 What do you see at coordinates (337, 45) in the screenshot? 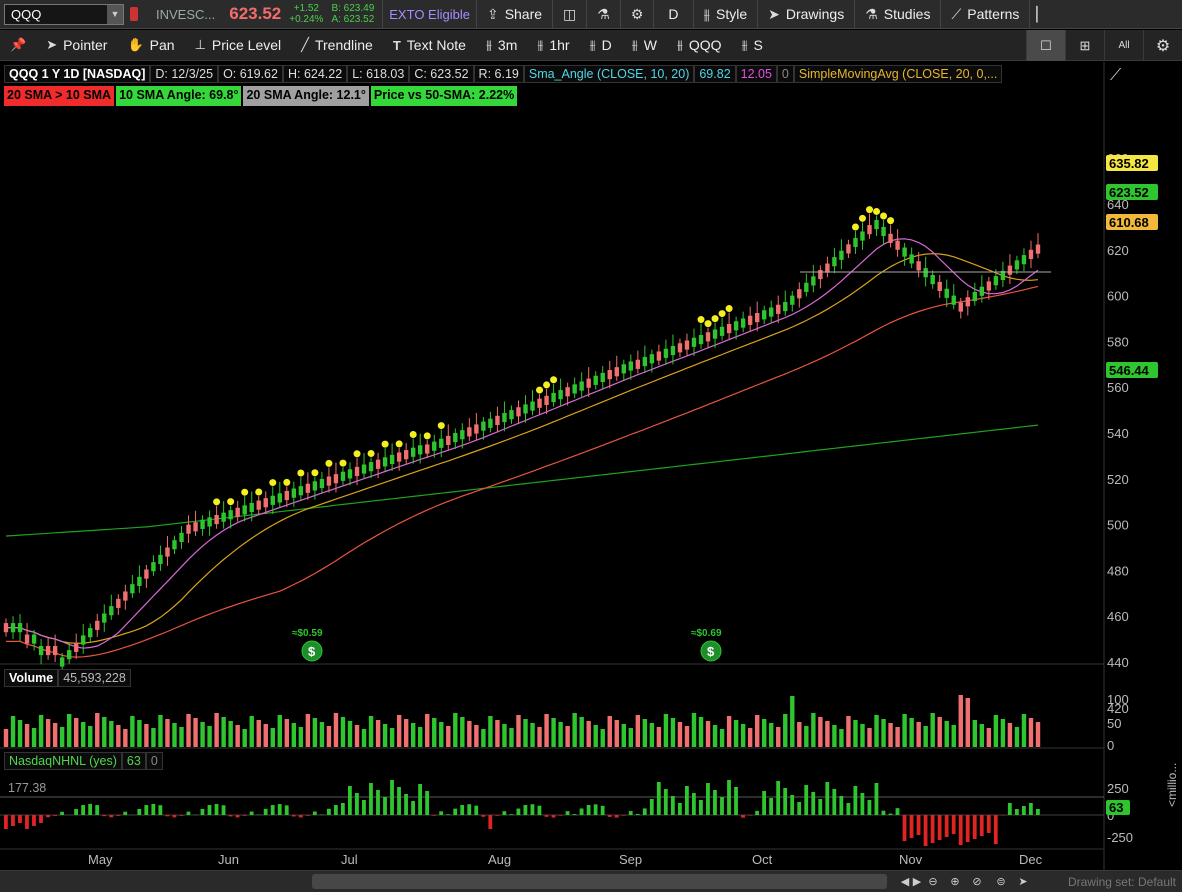
I see `trendline-tool: ╱ Trendline` at bounding box center [337, 45].